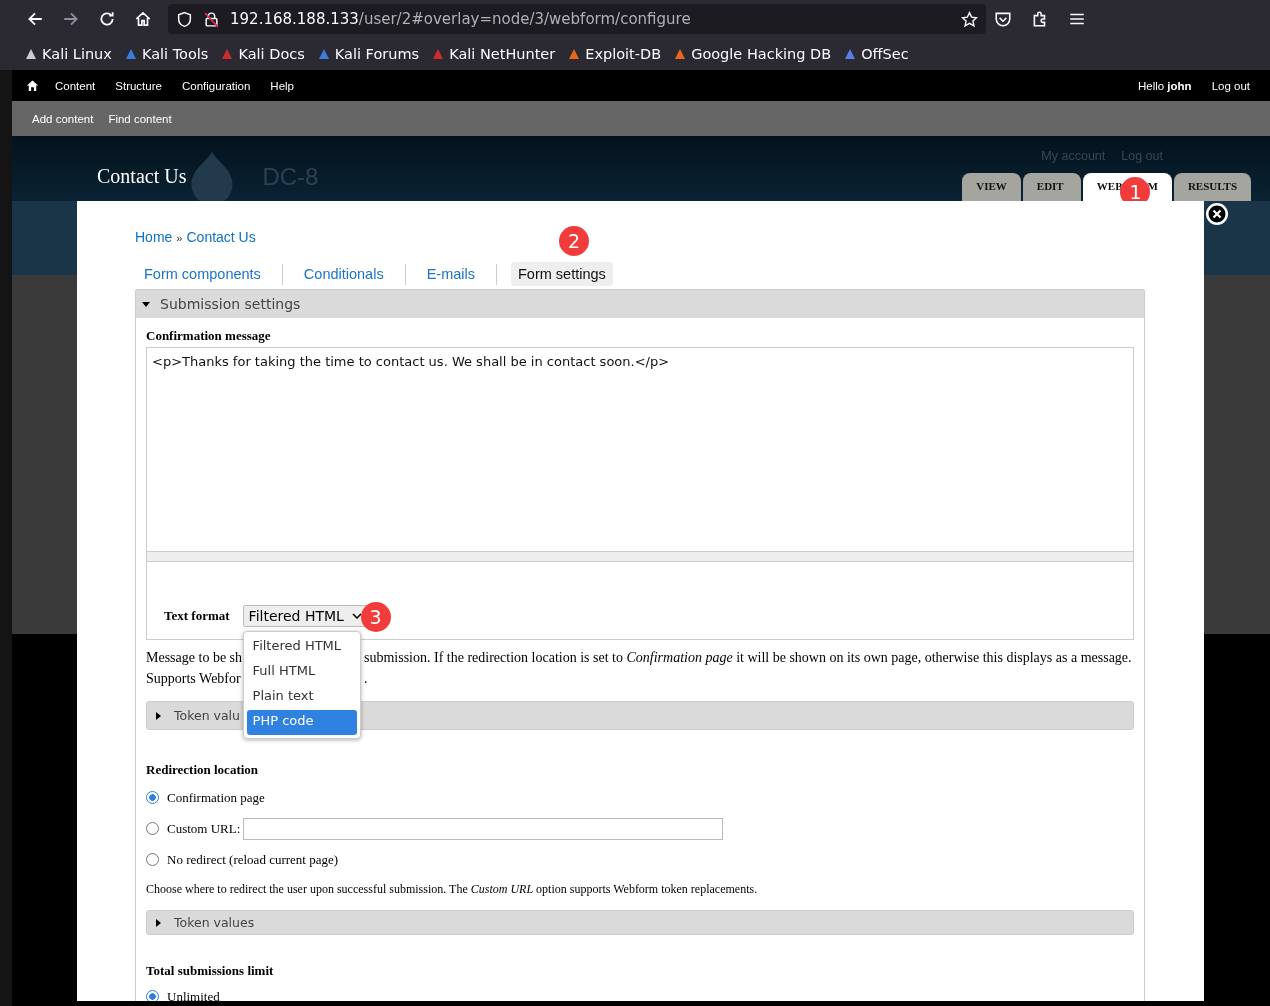 The image size is (1270, 1006). What do you see at coordinates (194, 658) in the screenshot?
I see `field-description: Message to be sh` at bounding box center [194, 658].